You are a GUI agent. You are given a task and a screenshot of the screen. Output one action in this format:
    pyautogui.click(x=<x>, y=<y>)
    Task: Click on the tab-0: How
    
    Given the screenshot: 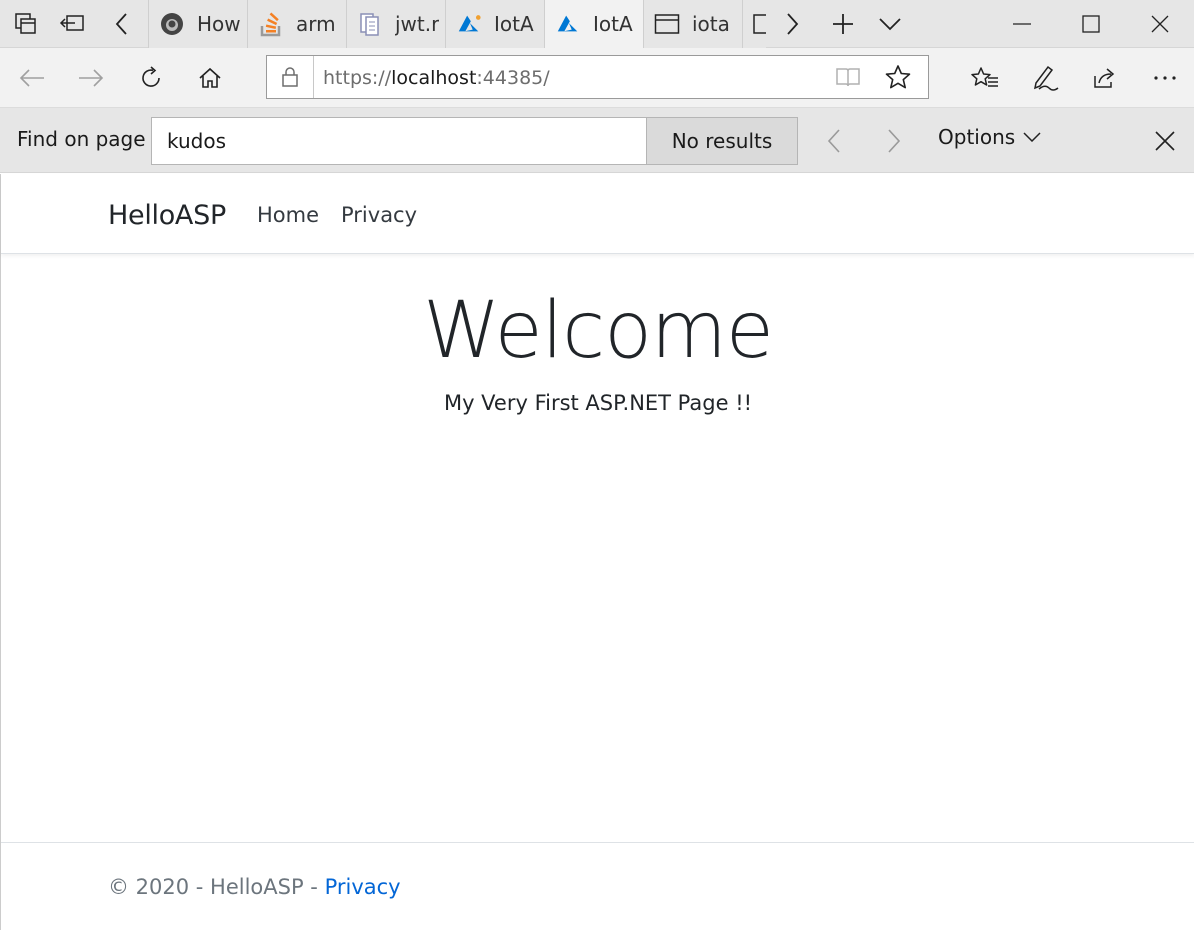 What is the action you would take?
    pyautogui.click(x=197, y=24)
    